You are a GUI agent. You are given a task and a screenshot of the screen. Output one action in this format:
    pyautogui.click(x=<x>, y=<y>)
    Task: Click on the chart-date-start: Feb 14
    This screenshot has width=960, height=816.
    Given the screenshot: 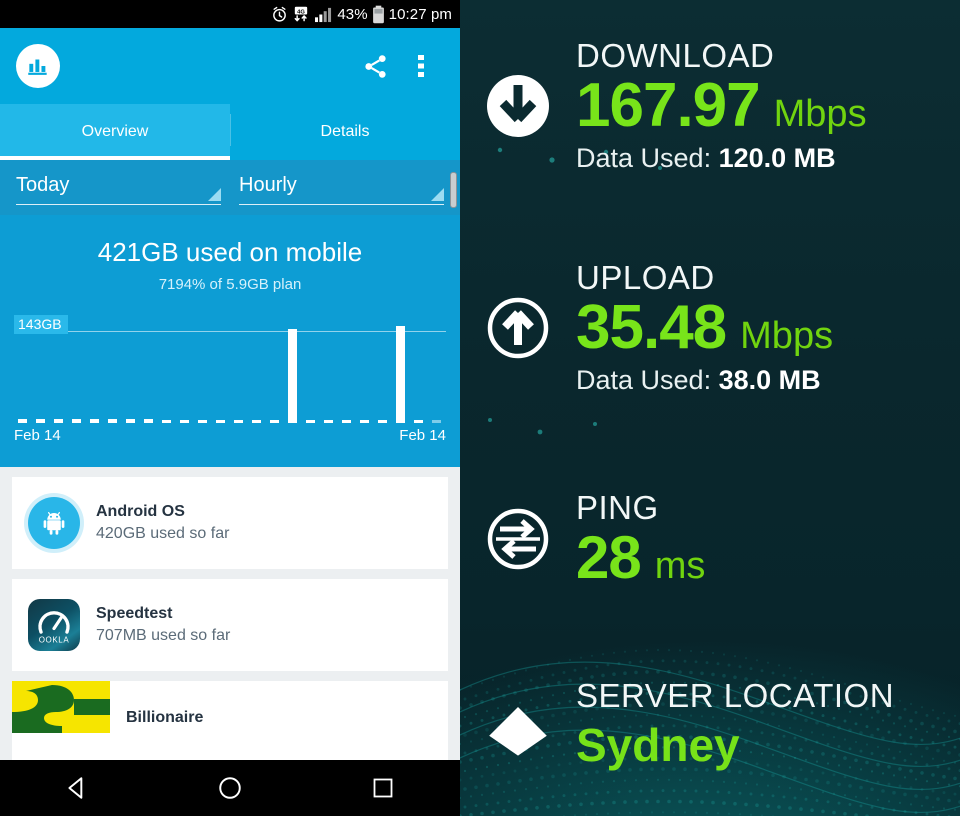 What is the action you would take?
    pyautogui.click(x=37, y=435)
    